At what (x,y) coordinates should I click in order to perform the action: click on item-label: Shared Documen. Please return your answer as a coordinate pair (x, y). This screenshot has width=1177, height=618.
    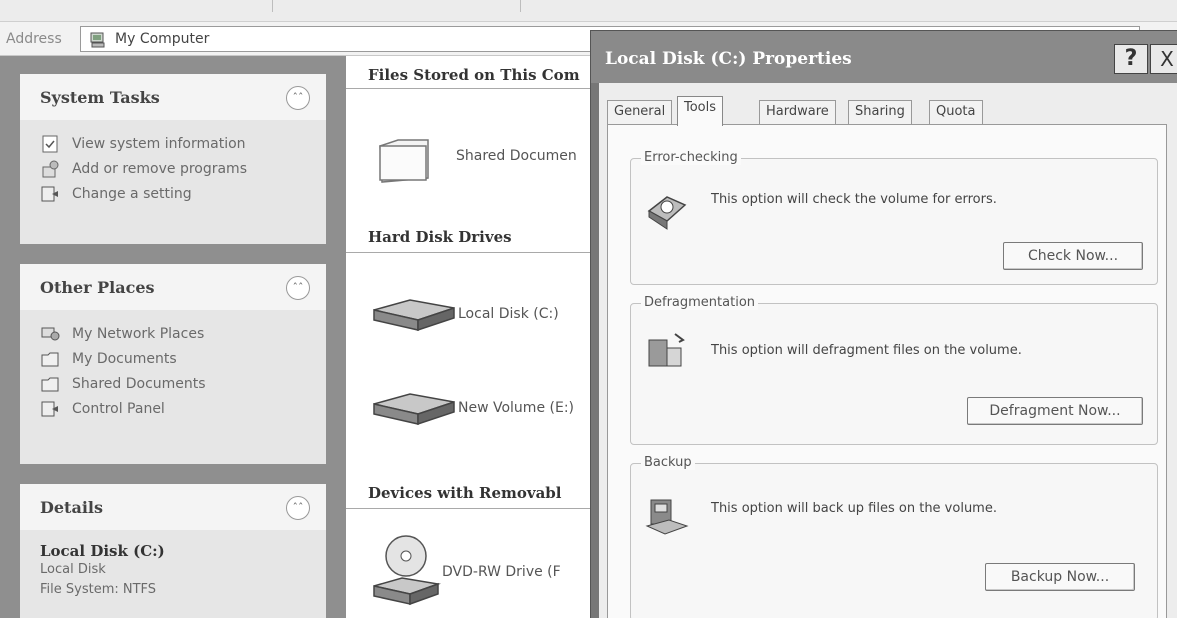
    Looking at the image, I should click on (516, 156).